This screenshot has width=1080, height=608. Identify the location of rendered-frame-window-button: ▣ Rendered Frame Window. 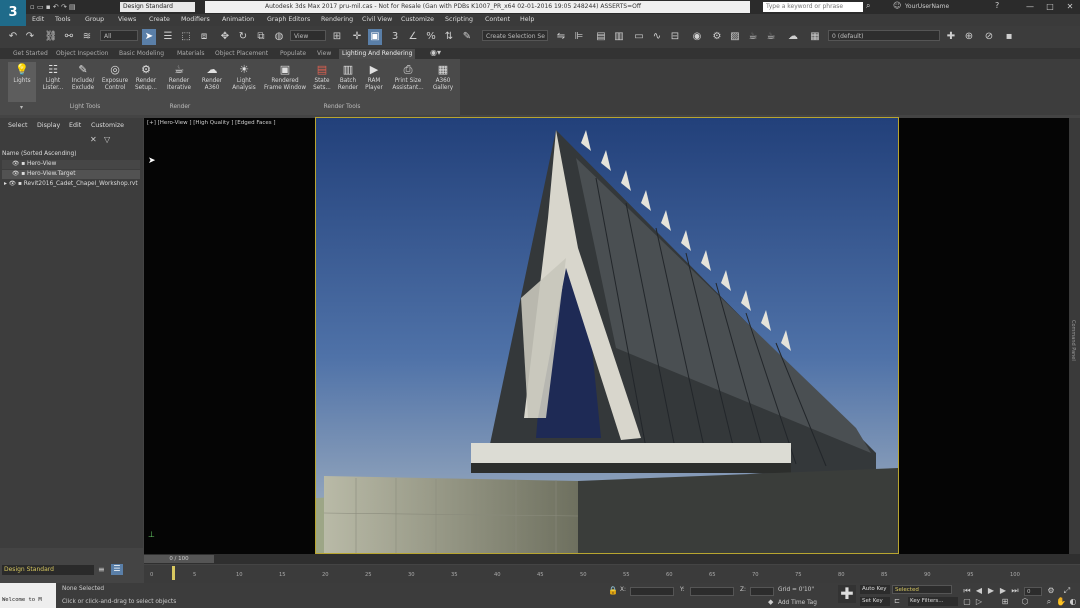
(285, 82).